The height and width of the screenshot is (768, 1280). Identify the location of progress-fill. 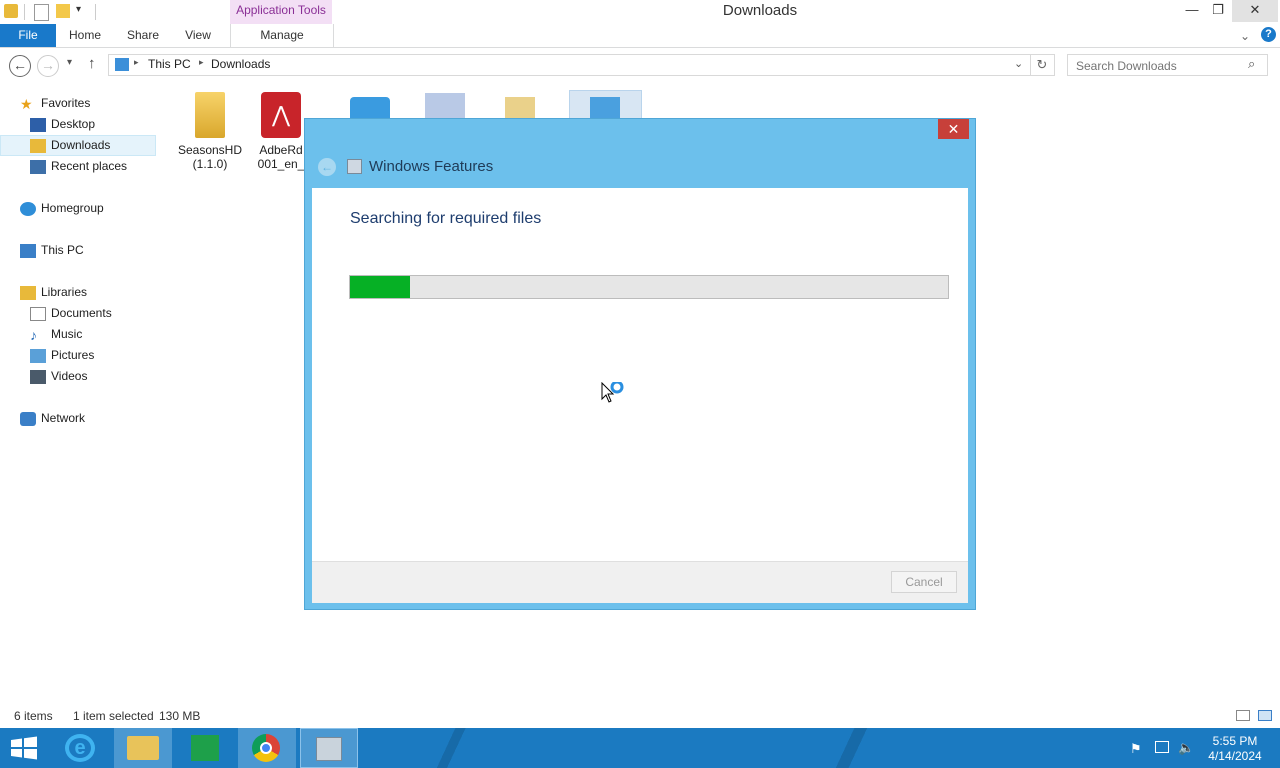
(380, 287).